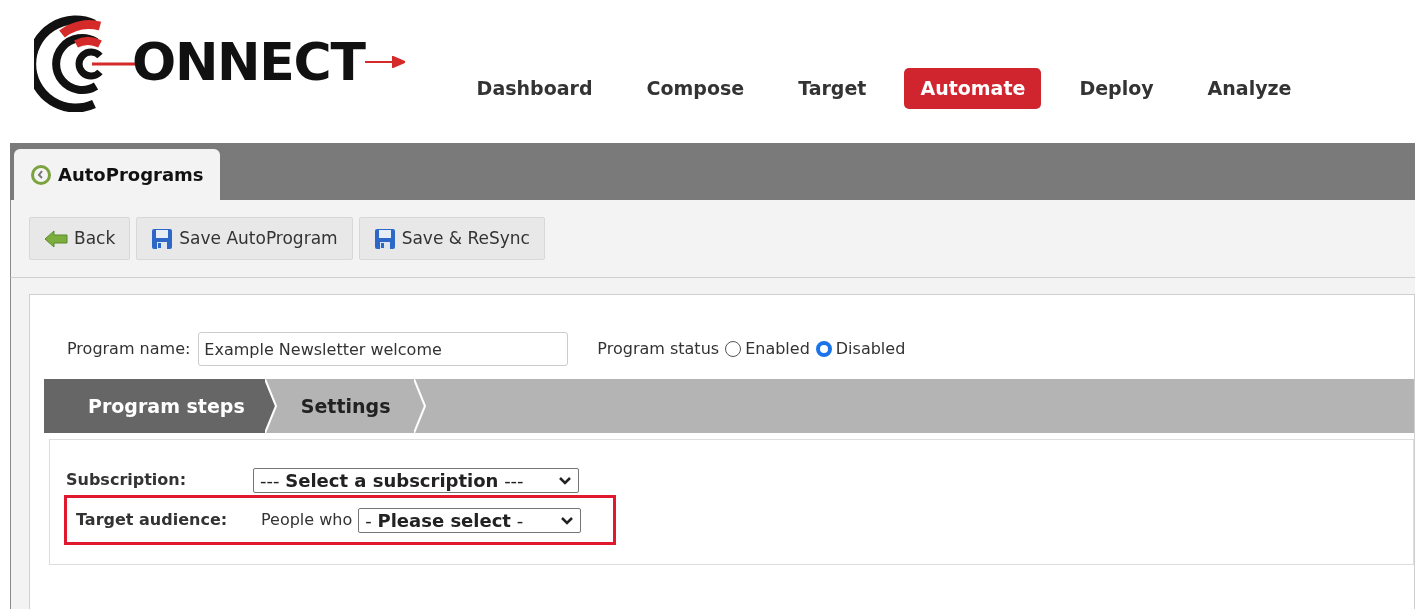  What do you see at coordinates (1249, 88) in the screenshot?
I see `nav-link: Analyze` at bounding box center [1249, 88].